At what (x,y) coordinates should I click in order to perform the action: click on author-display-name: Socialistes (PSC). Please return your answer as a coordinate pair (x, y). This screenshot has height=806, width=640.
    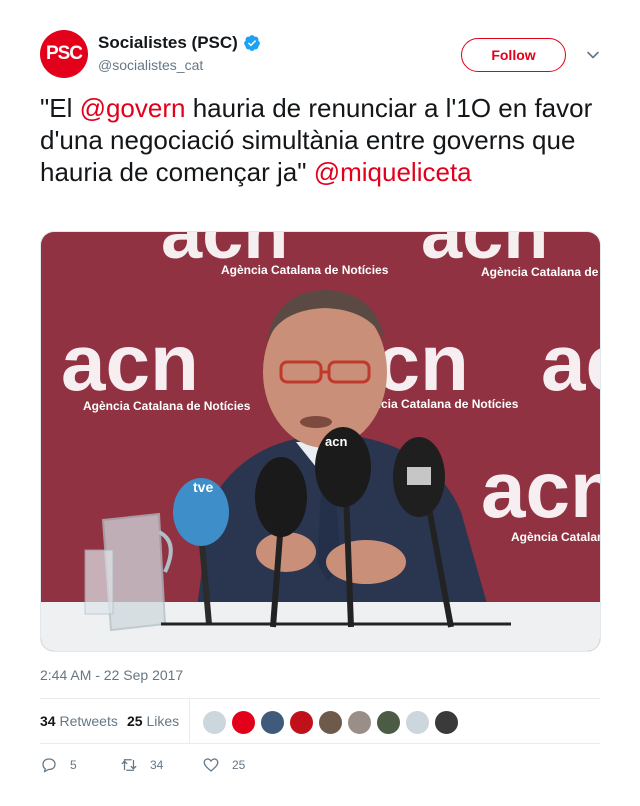
    Looking at the image, I should click on (168, 43).